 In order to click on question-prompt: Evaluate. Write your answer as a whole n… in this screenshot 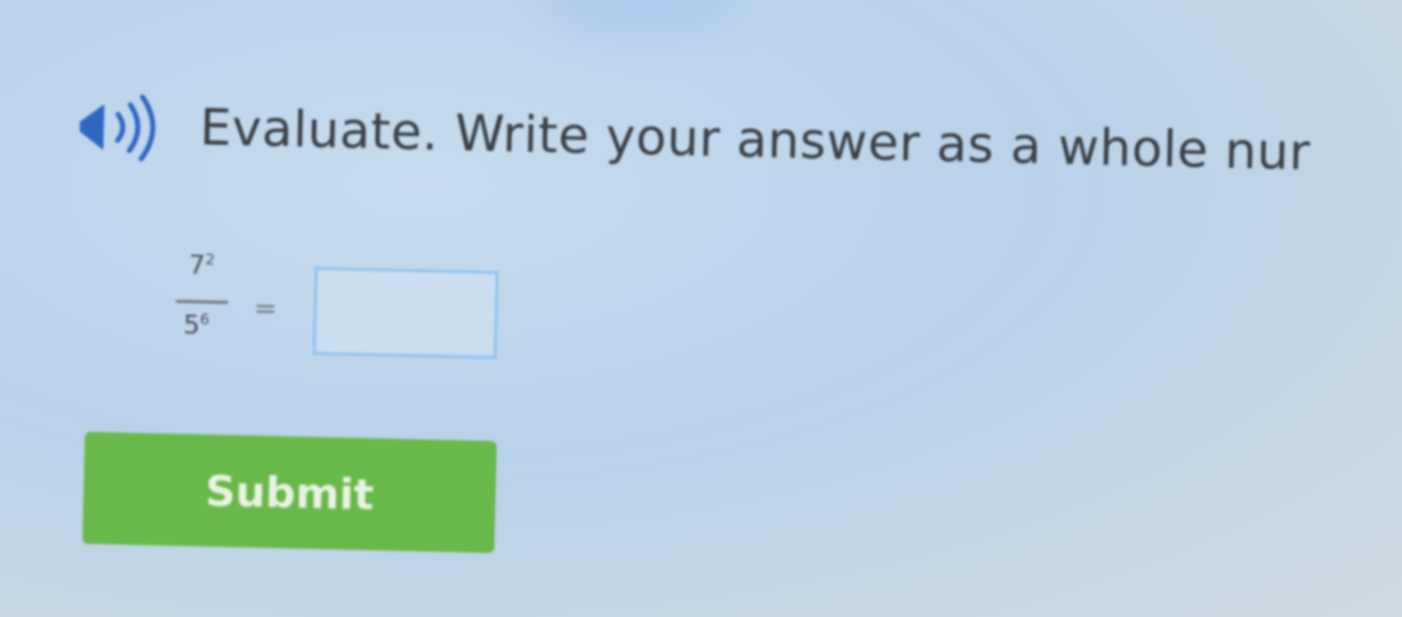, I will do `click(755, 140)`.